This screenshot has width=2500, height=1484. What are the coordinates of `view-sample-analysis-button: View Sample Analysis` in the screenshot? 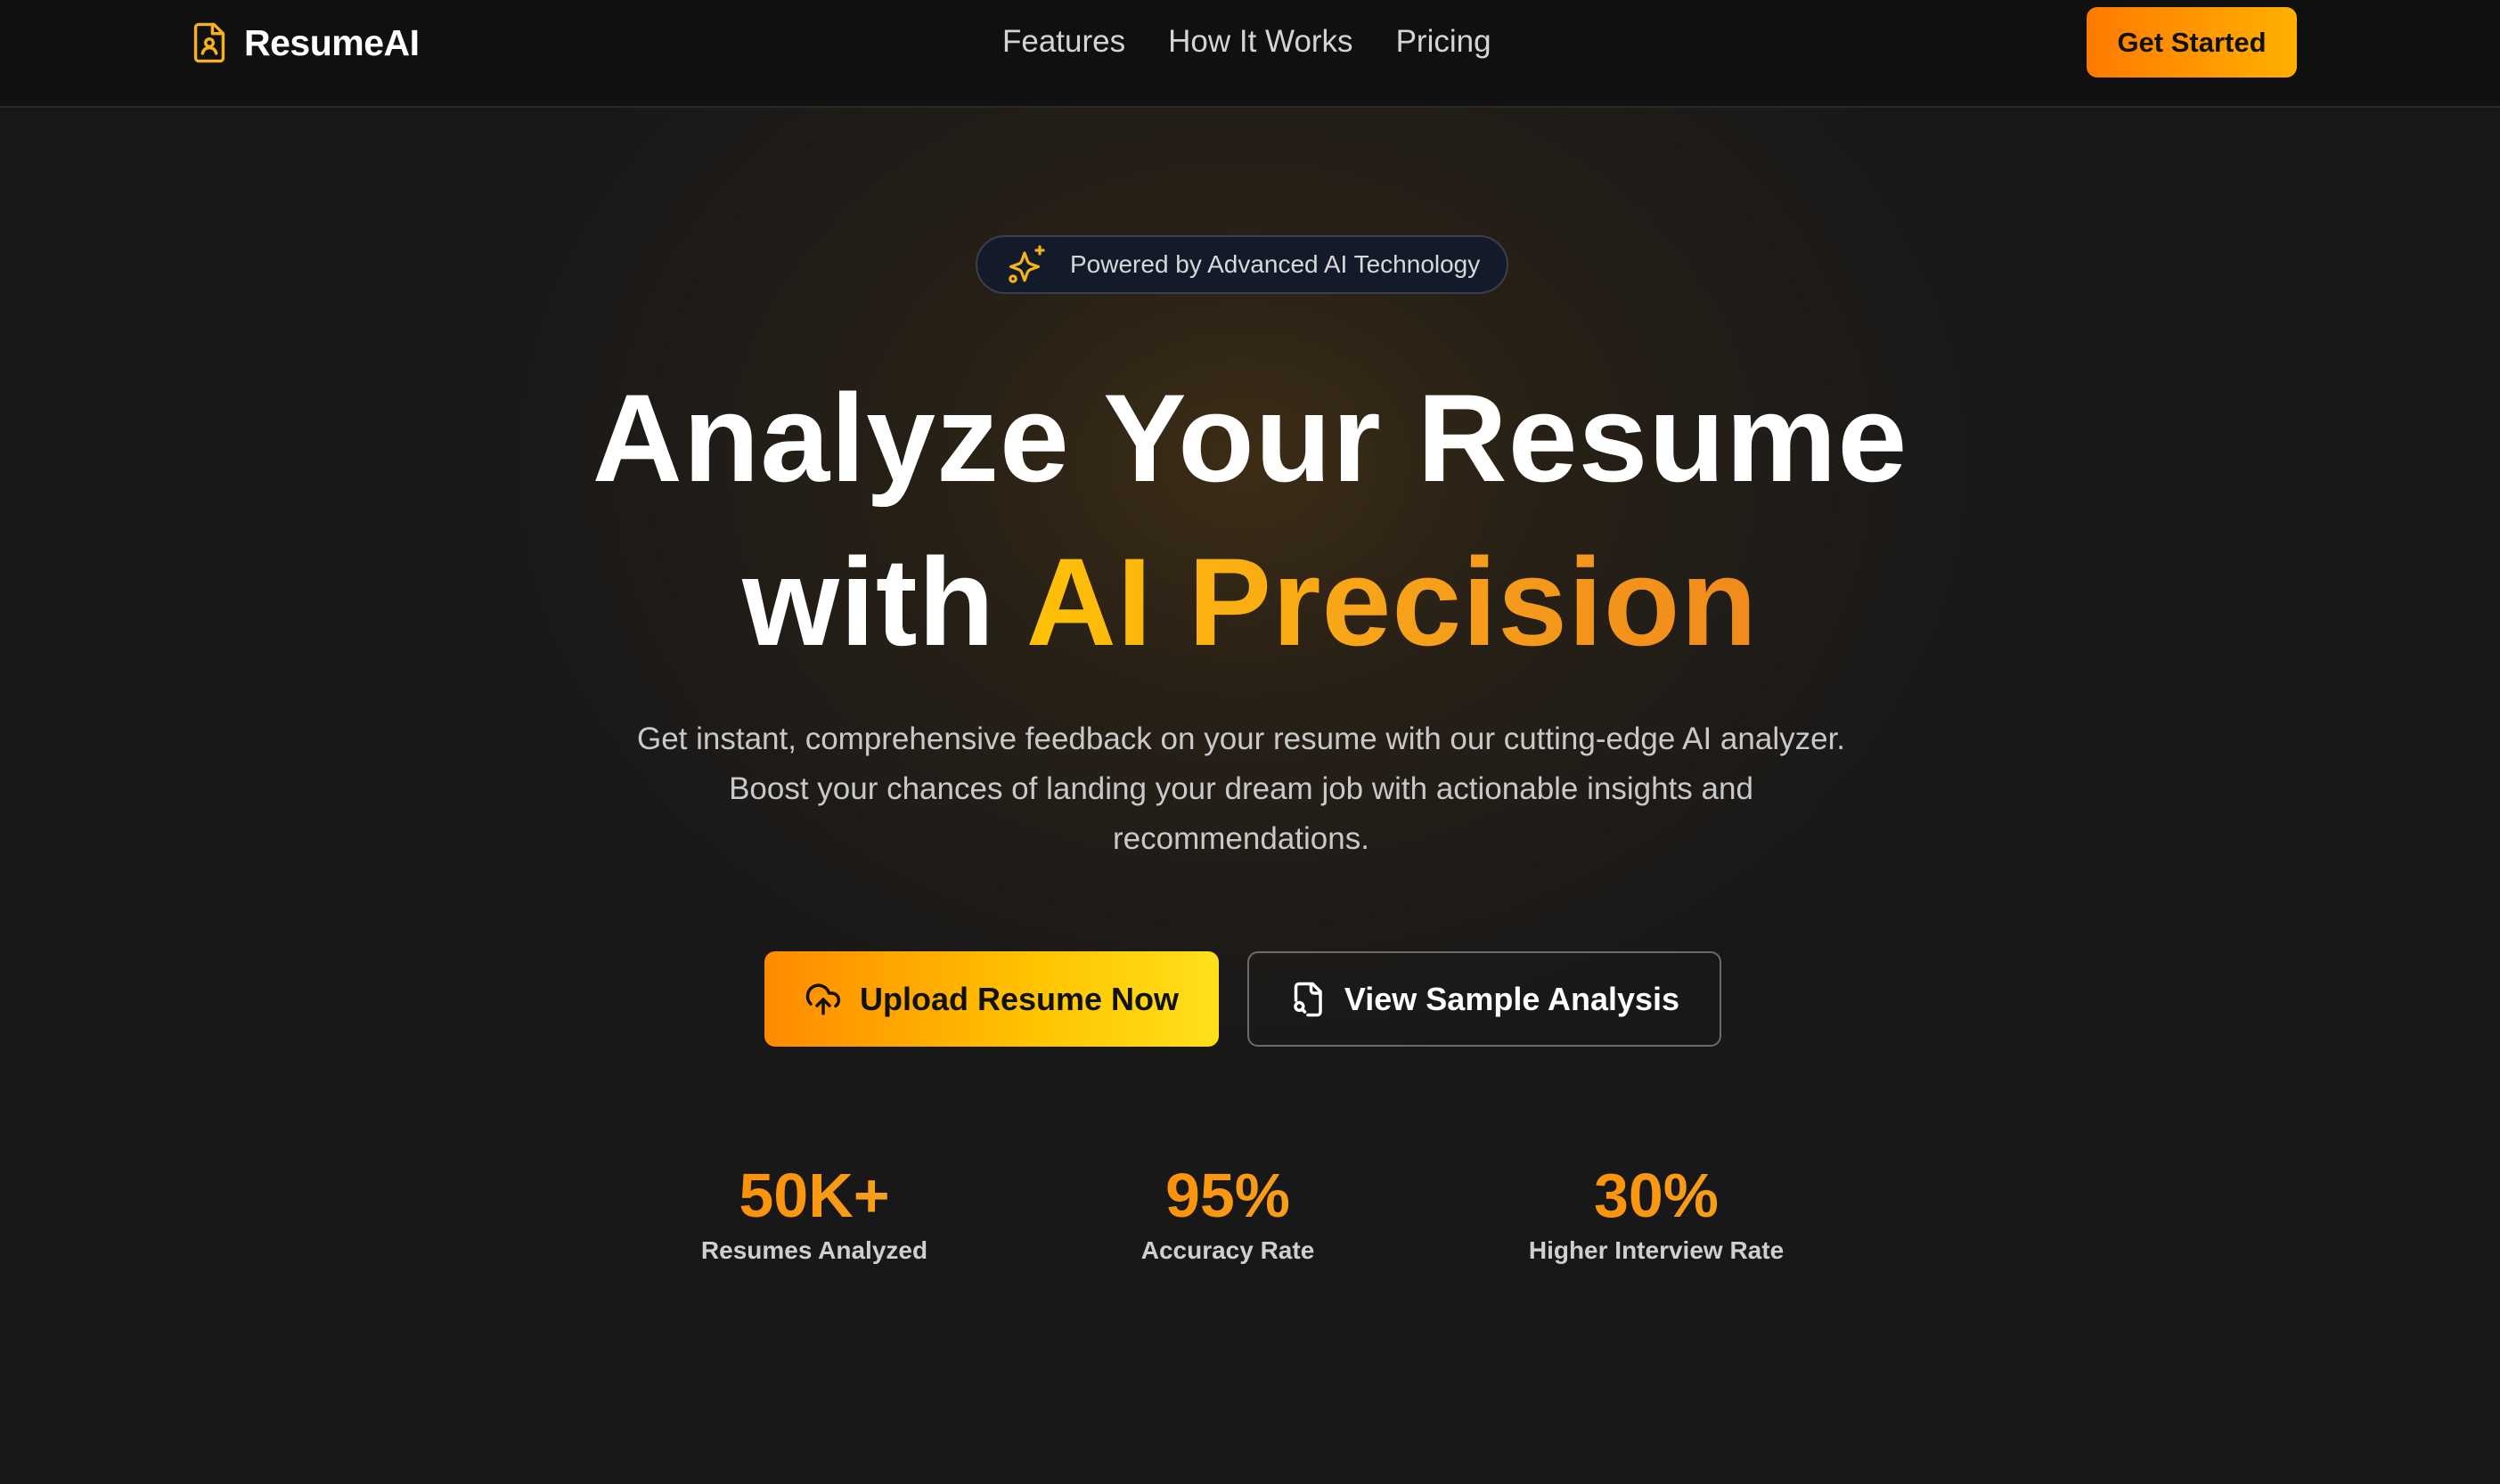 It's located at (1484, 999).